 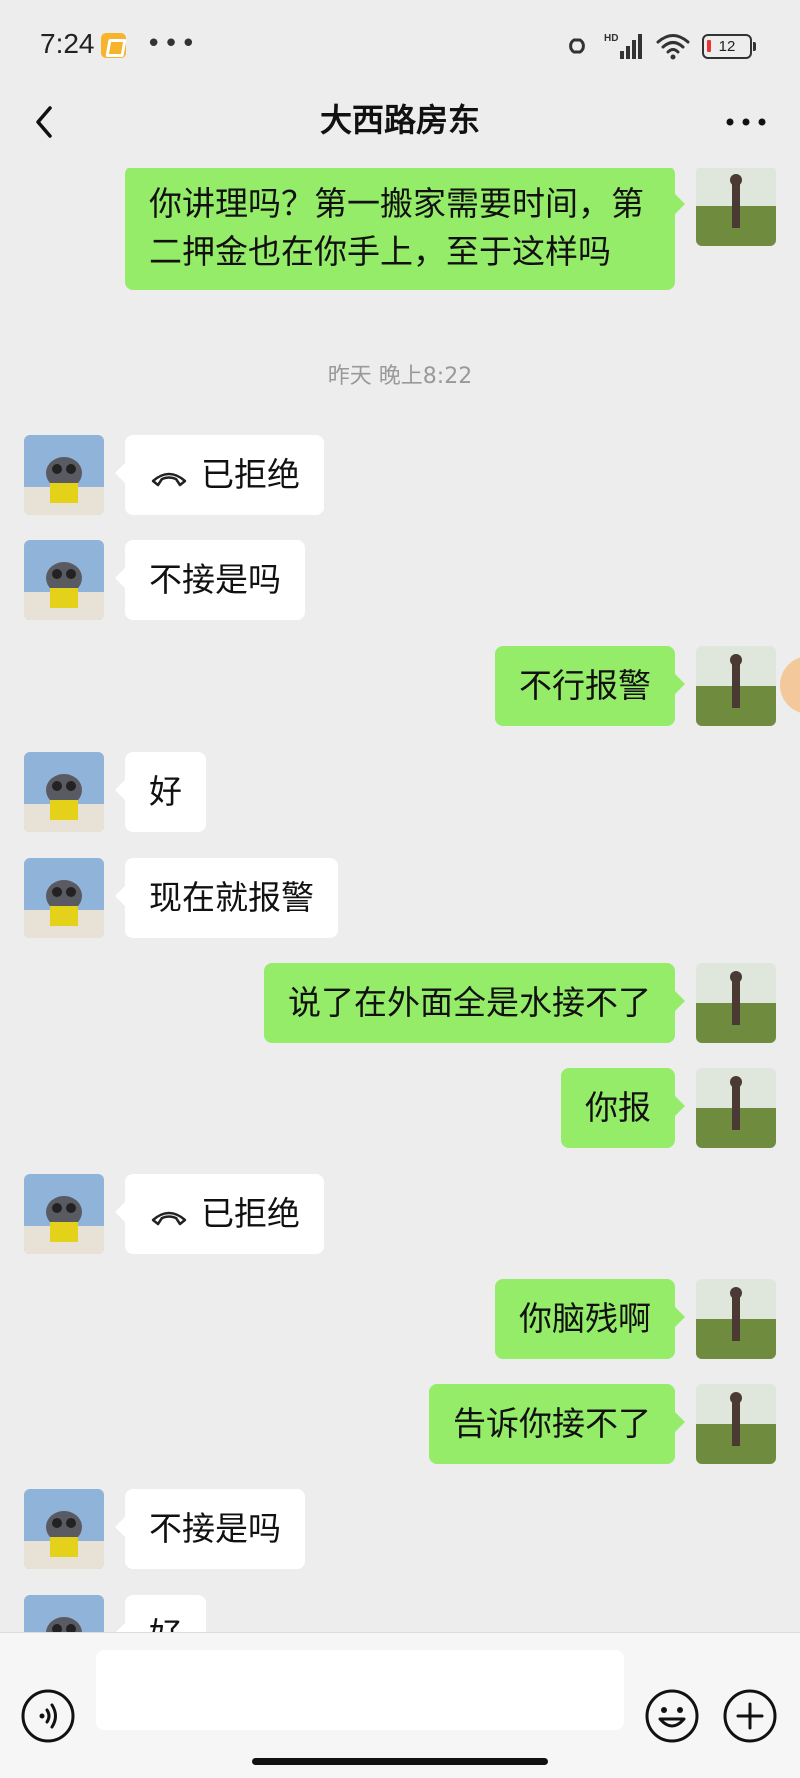 I want to click on input-bar, so click(x=400, y=1705).